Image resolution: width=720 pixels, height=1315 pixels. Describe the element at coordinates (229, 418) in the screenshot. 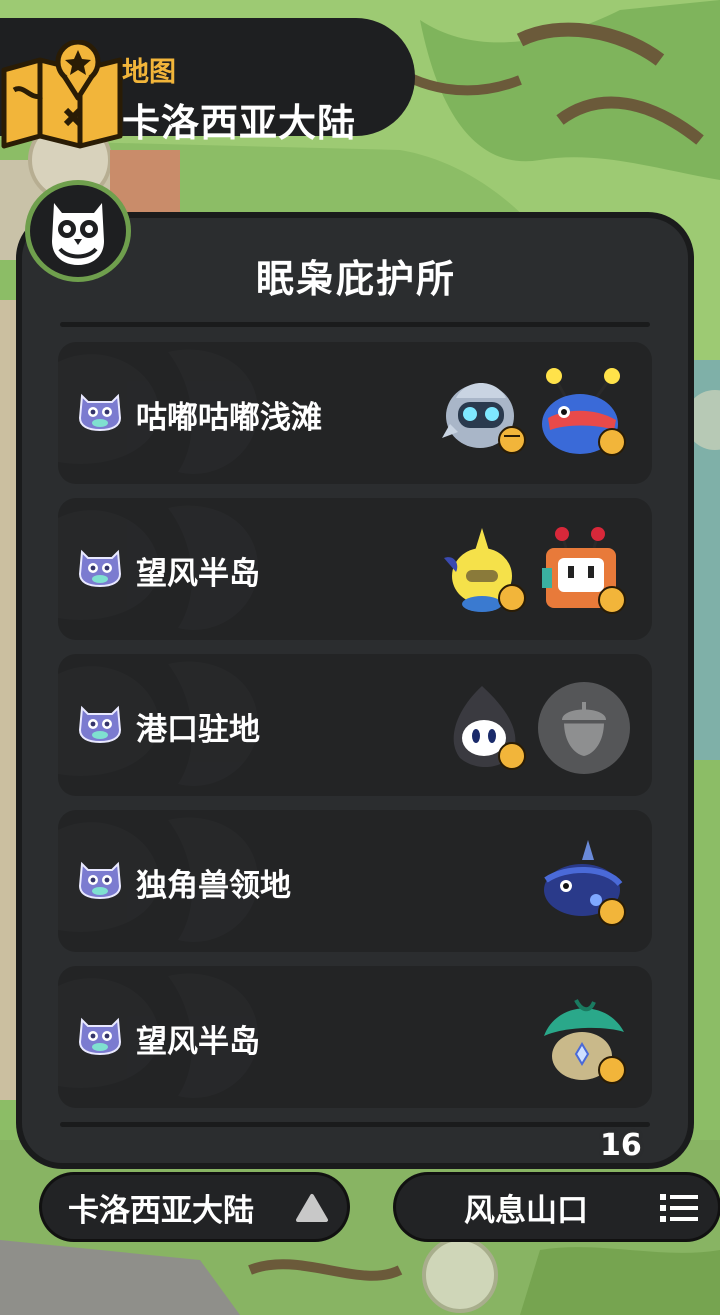

I see `sanctuary-name: 咕嘟咕嘟浅滩` at that location.